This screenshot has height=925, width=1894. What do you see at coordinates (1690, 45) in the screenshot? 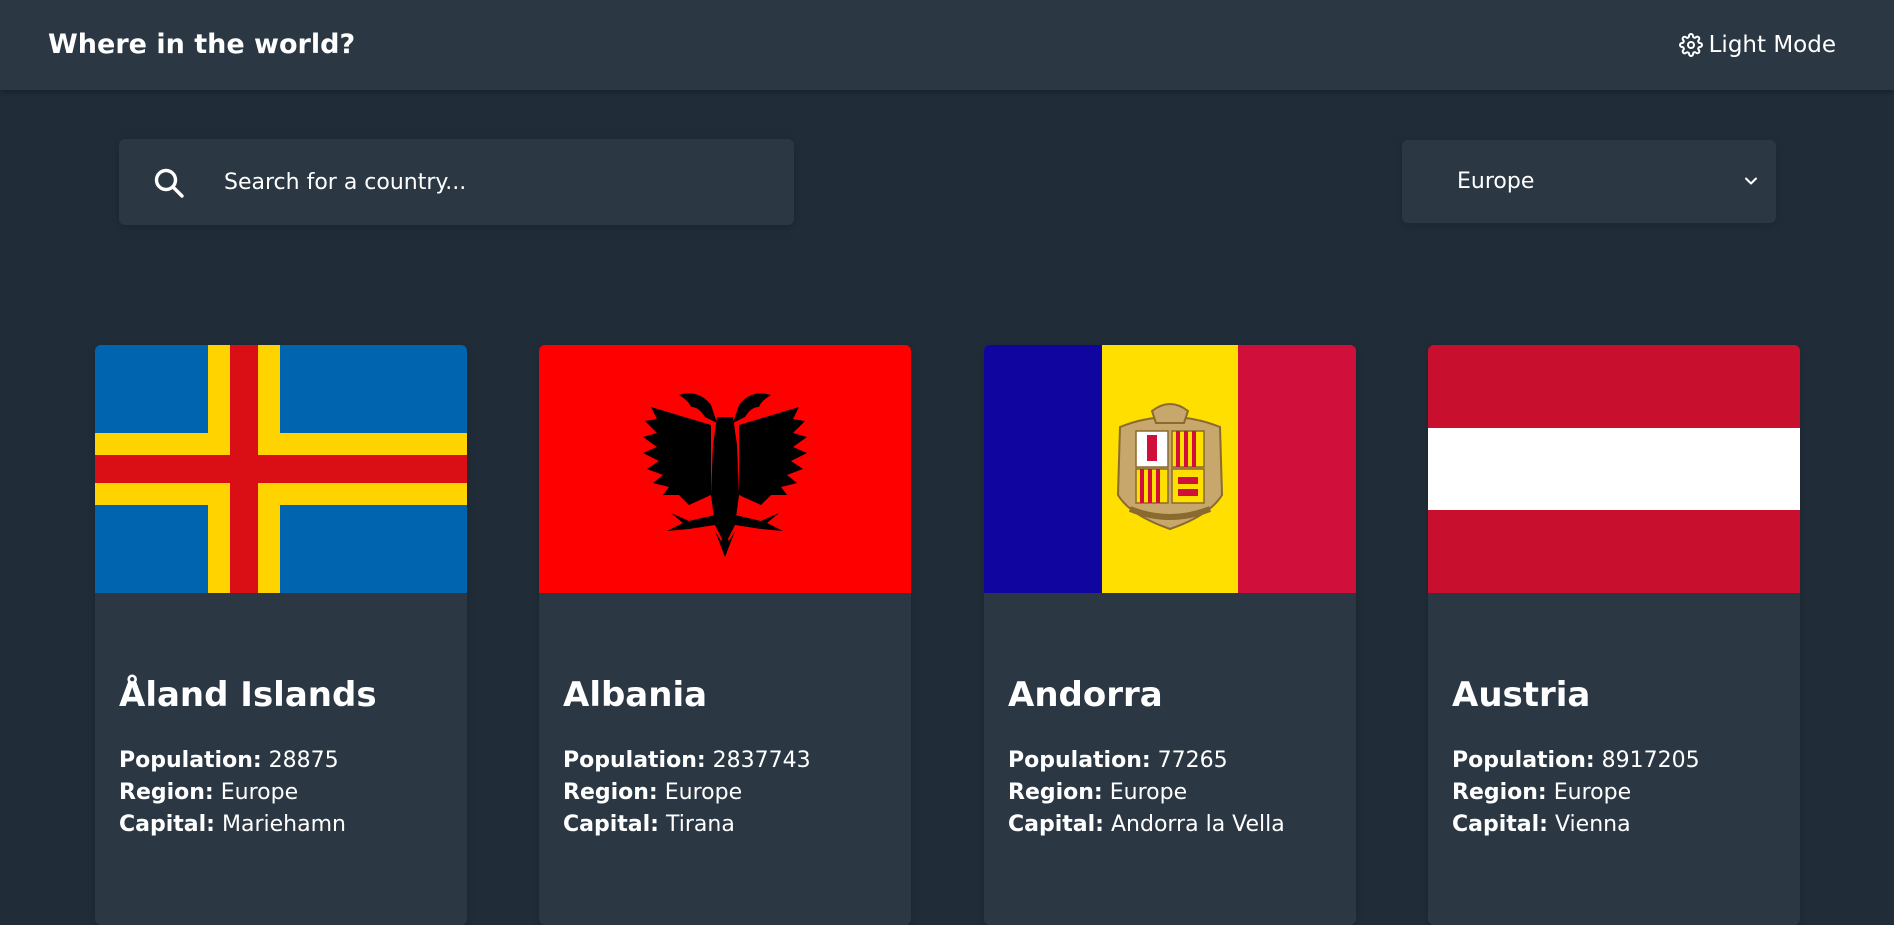
I see `gear-icon` at bounding box center [1690, 45].